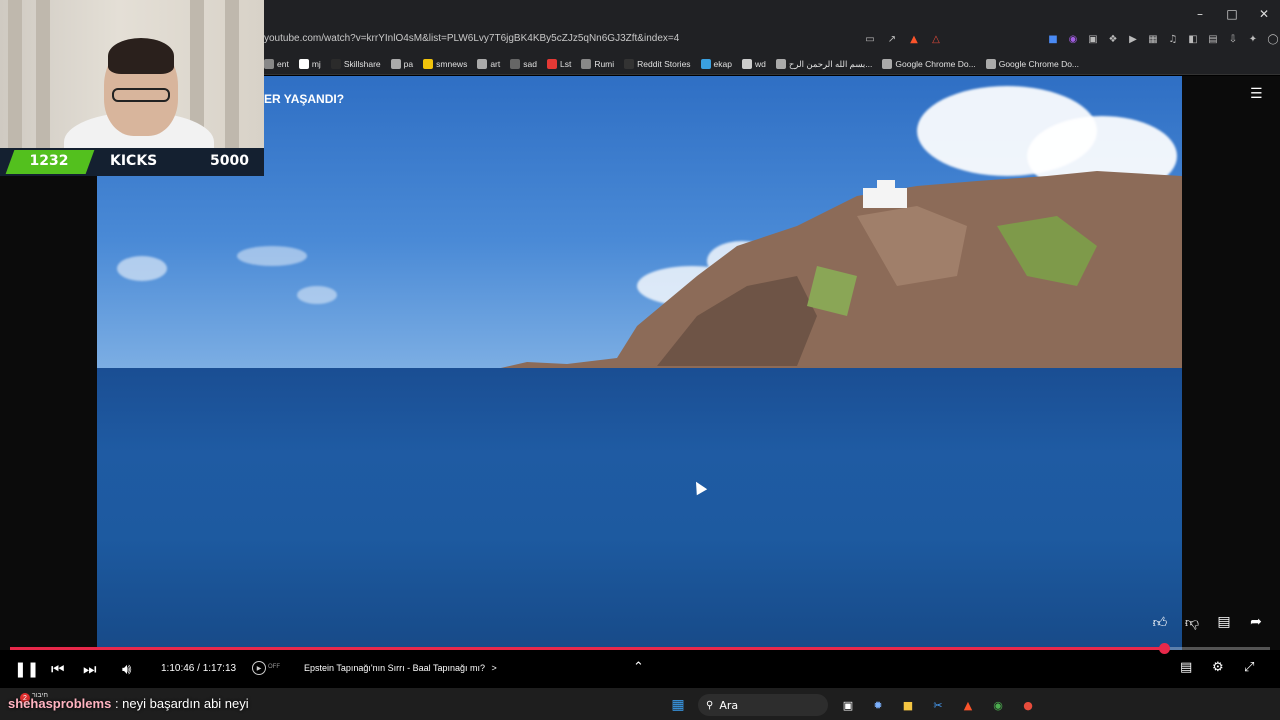 The height and width of the screenshot is (720, 1280). Describe the element at coordinates (494, 668) in the screenshot. I see `chapter-arrow-icon: >` at that location.